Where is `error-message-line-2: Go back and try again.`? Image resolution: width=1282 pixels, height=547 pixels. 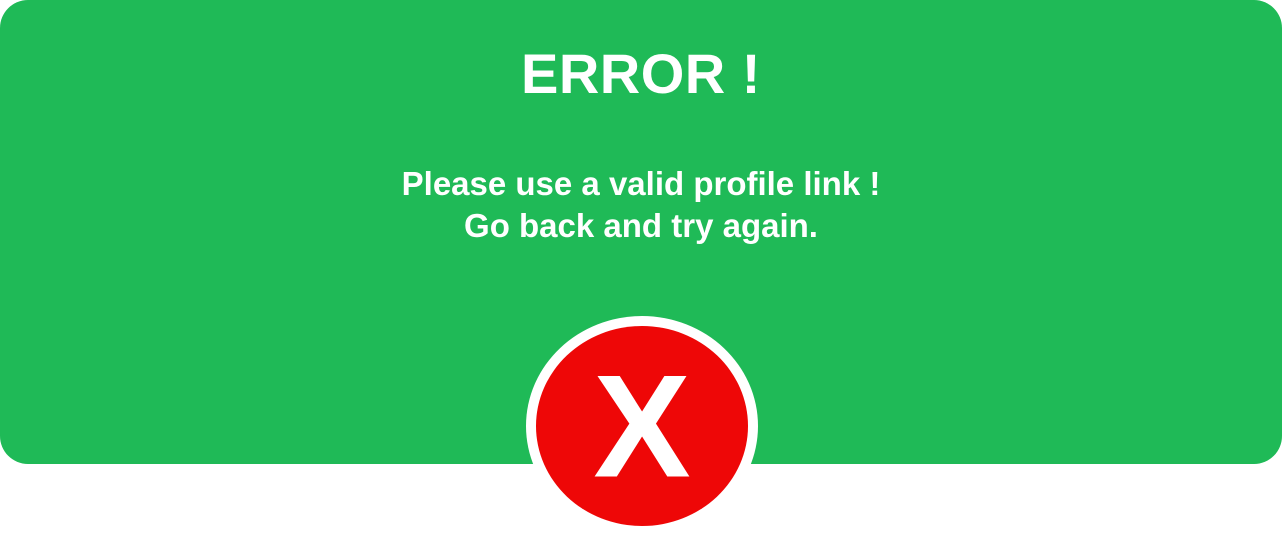 error-message-line-2: Go back and try again. is located at coordinates (641, 225).